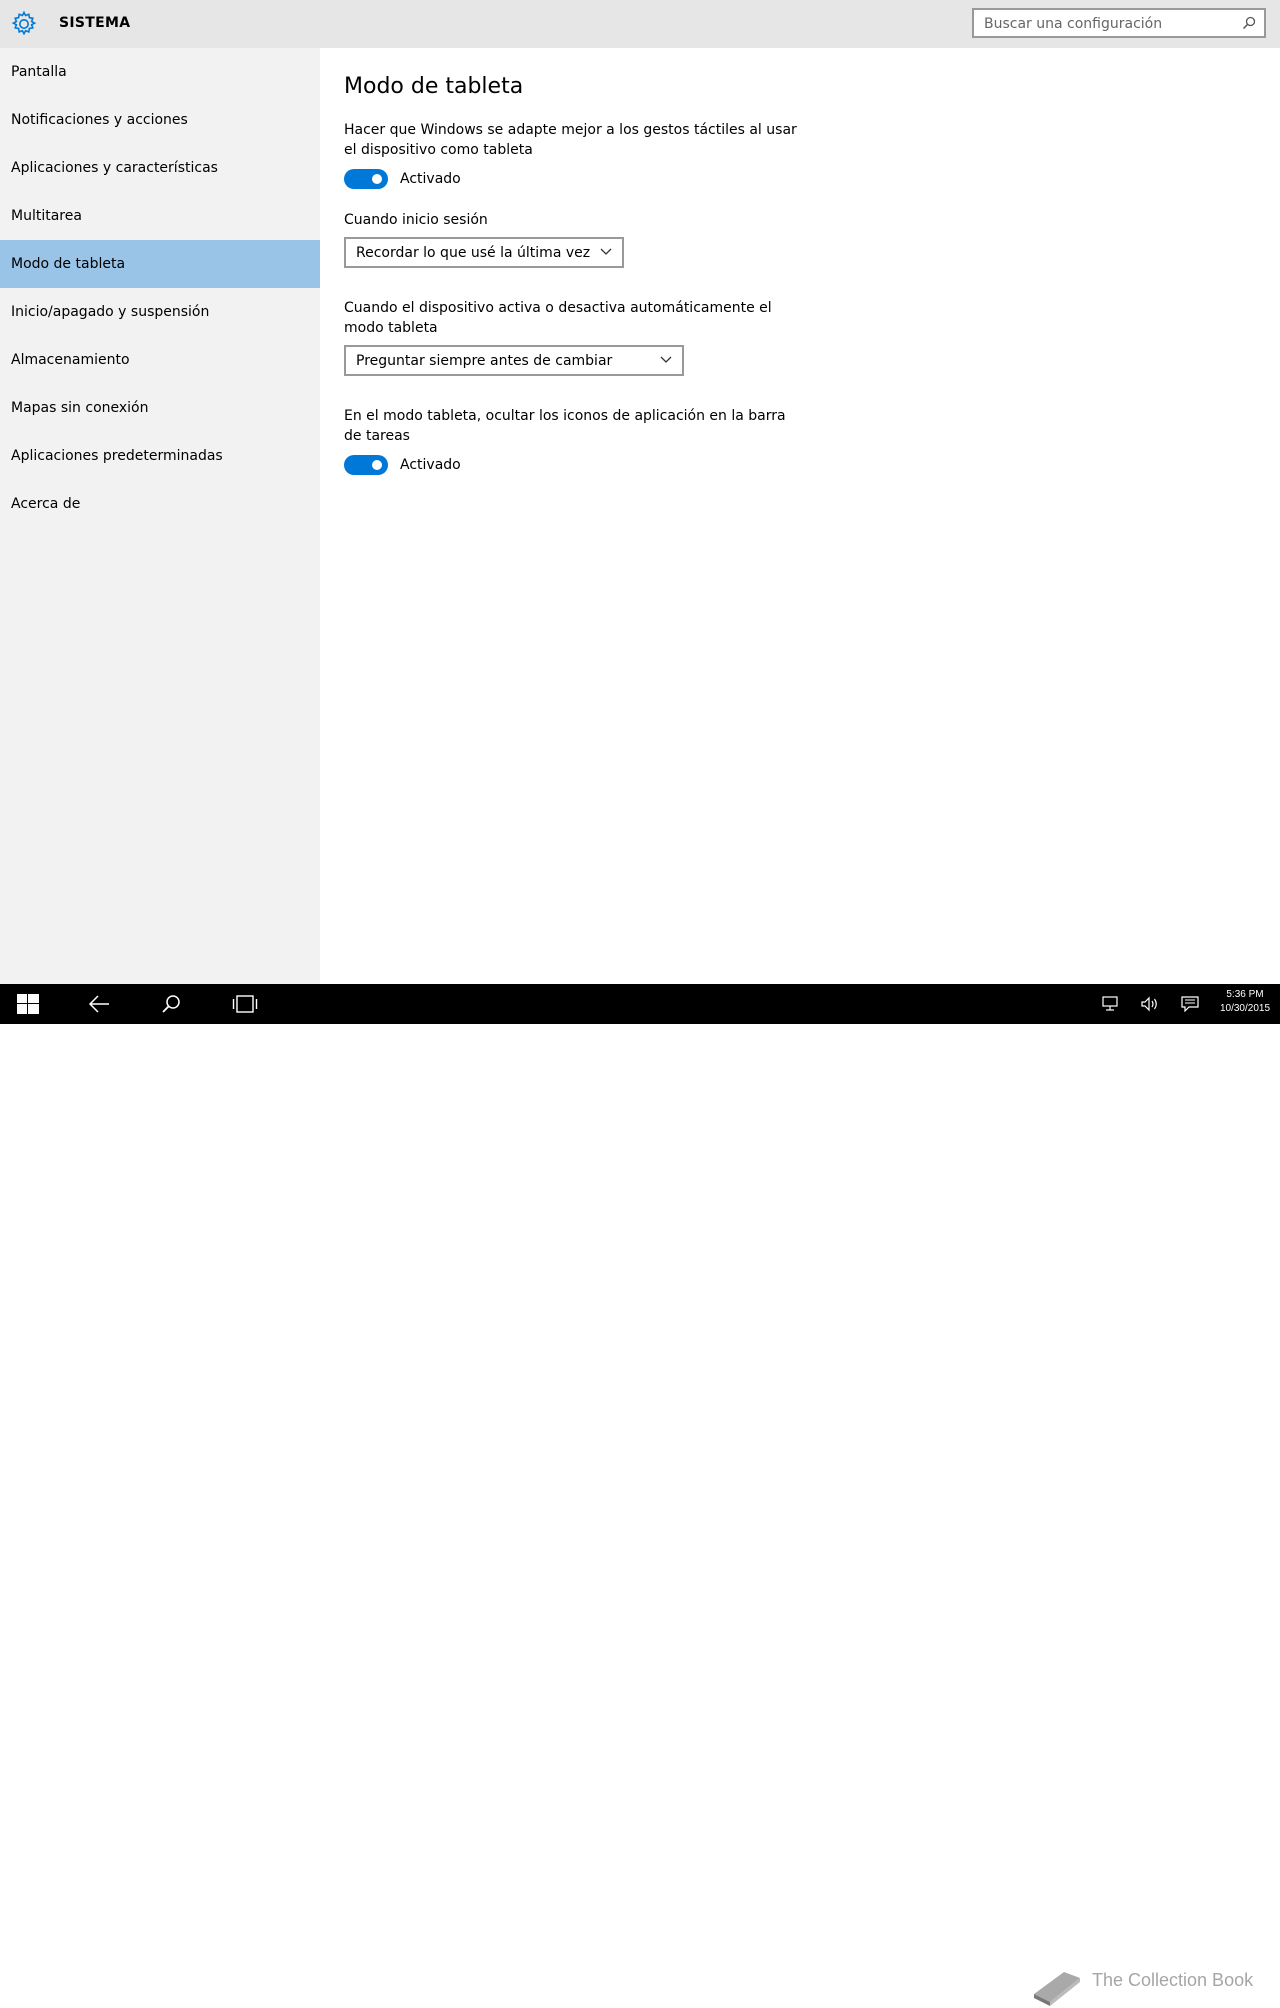  What do you see at coordinates (430, 179) in the screenshot?
I see `tablet-mode-toggle-state: Activado` at bounding box center [430, 179].